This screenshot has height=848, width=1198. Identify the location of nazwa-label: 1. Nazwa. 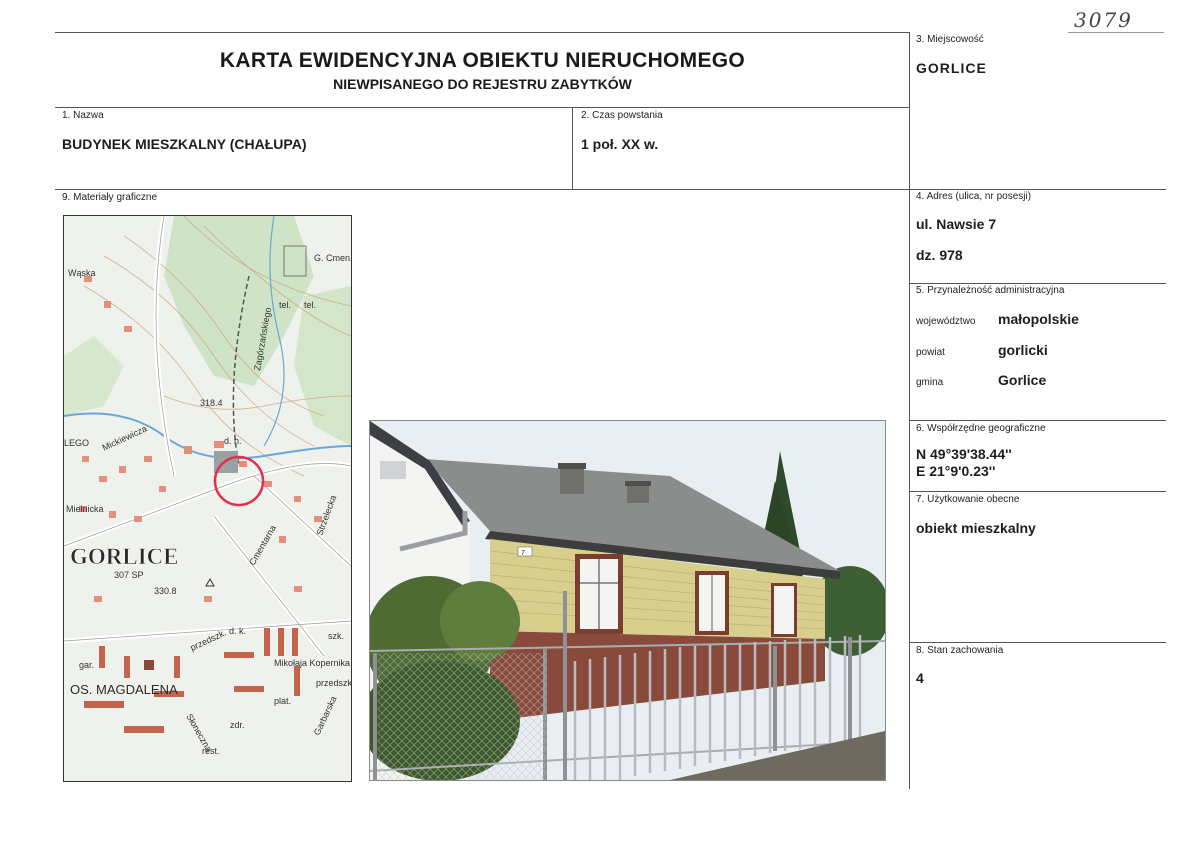
(83, 115).